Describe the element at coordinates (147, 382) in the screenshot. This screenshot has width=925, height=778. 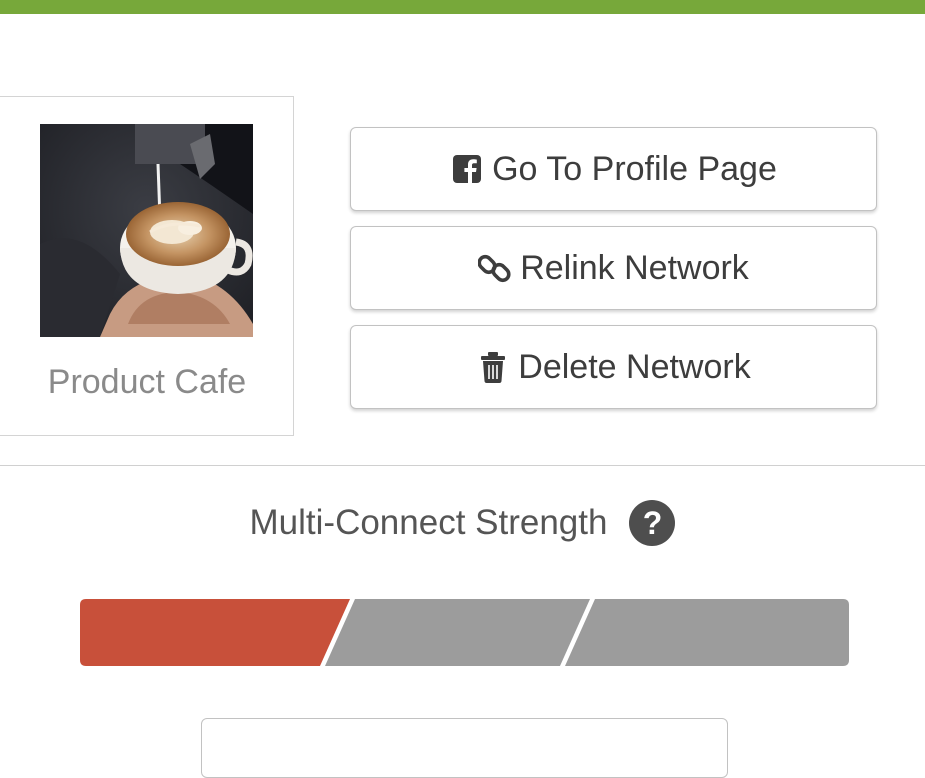
I see `profile-name: Product Cafe` at that location.